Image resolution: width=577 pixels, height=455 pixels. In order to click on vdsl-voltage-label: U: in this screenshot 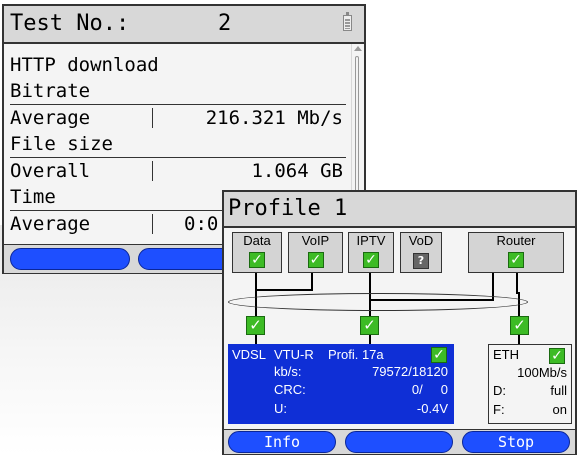, I will do `click(280, 408)`.